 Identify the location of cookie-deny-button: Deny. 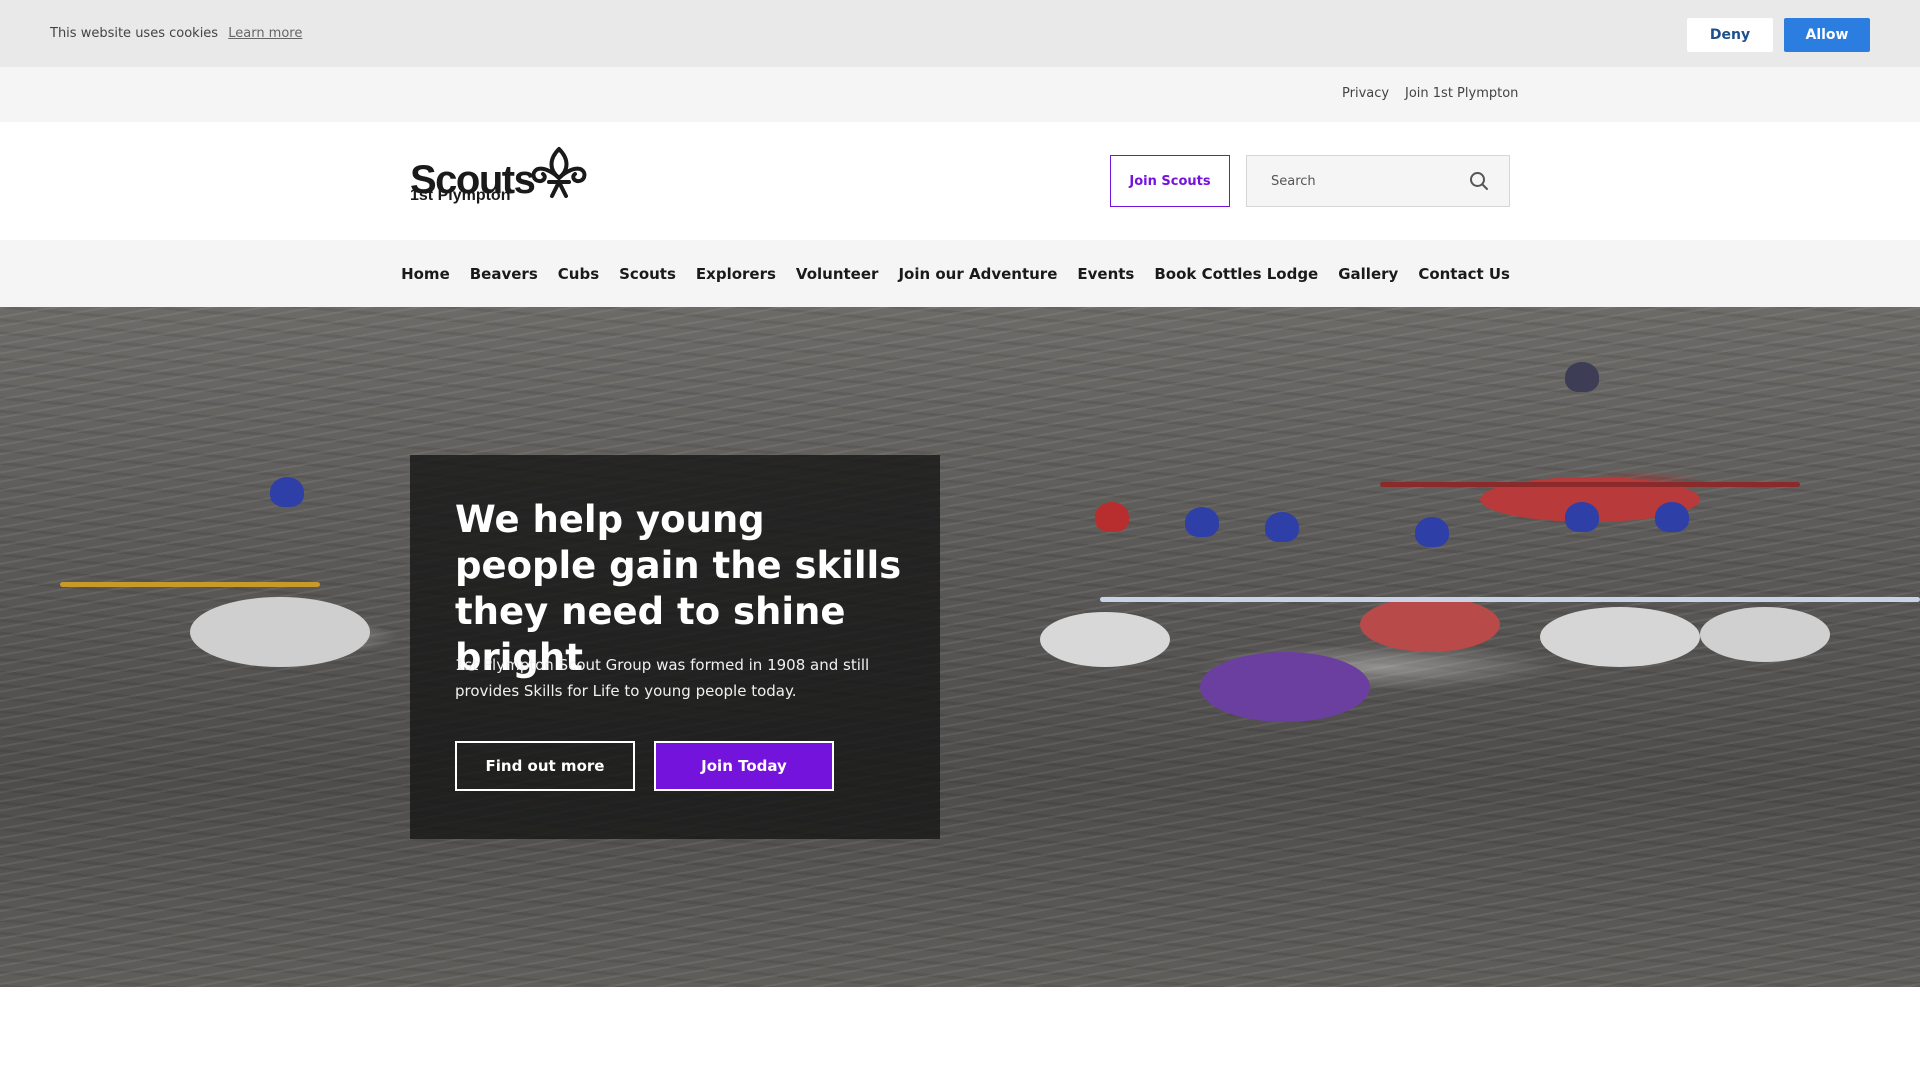
(1730, 35).